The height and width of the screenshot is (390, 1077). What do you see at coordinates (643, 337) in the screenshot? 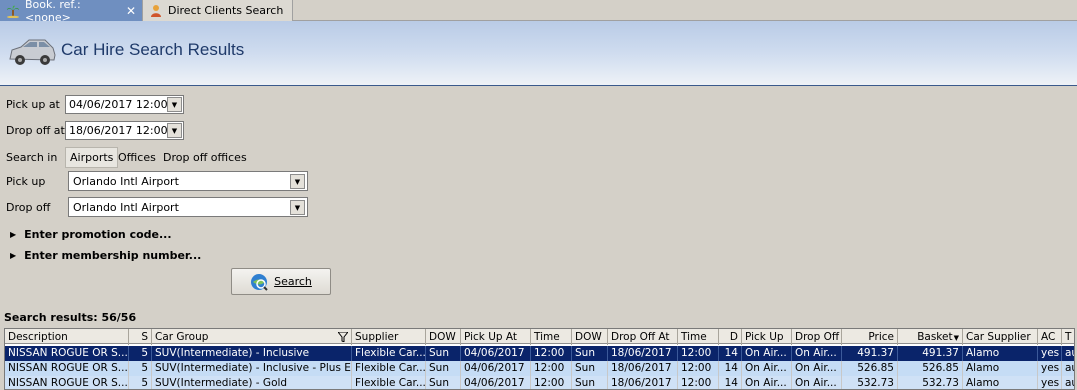
I see `column-header-dropoff-at: Drop Off At` at bounding box center [643, 337].